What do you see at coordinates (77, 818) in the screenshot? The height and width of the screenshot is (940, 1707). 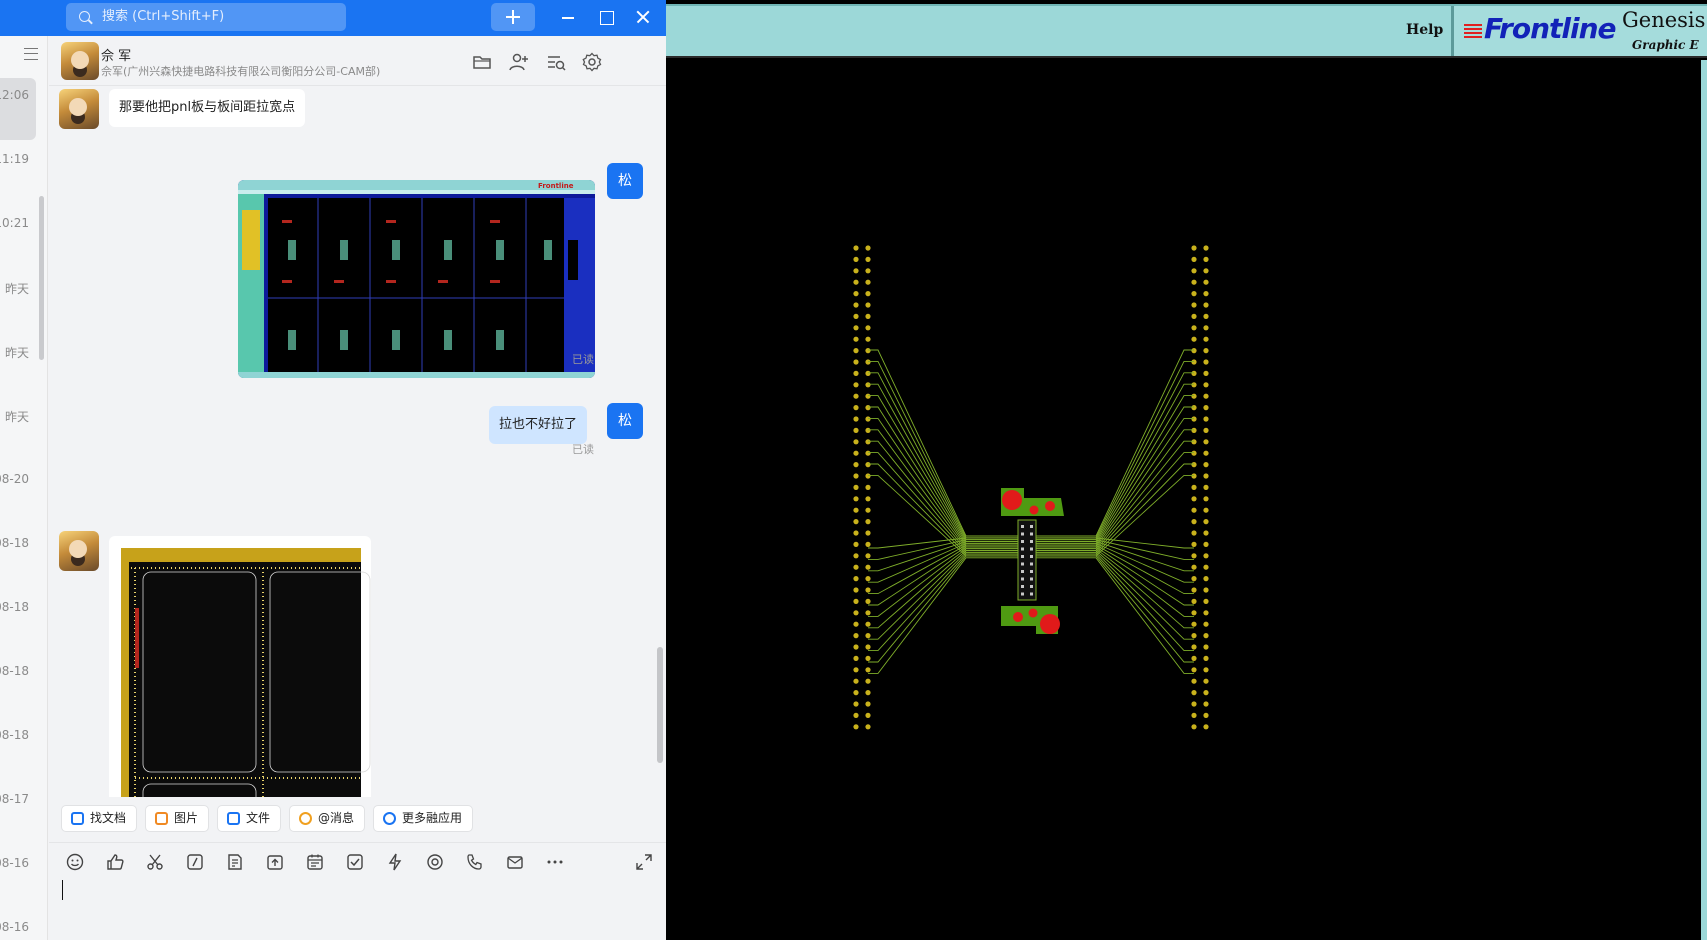 I see `document-search-icon` at bounding box center [77, 818].